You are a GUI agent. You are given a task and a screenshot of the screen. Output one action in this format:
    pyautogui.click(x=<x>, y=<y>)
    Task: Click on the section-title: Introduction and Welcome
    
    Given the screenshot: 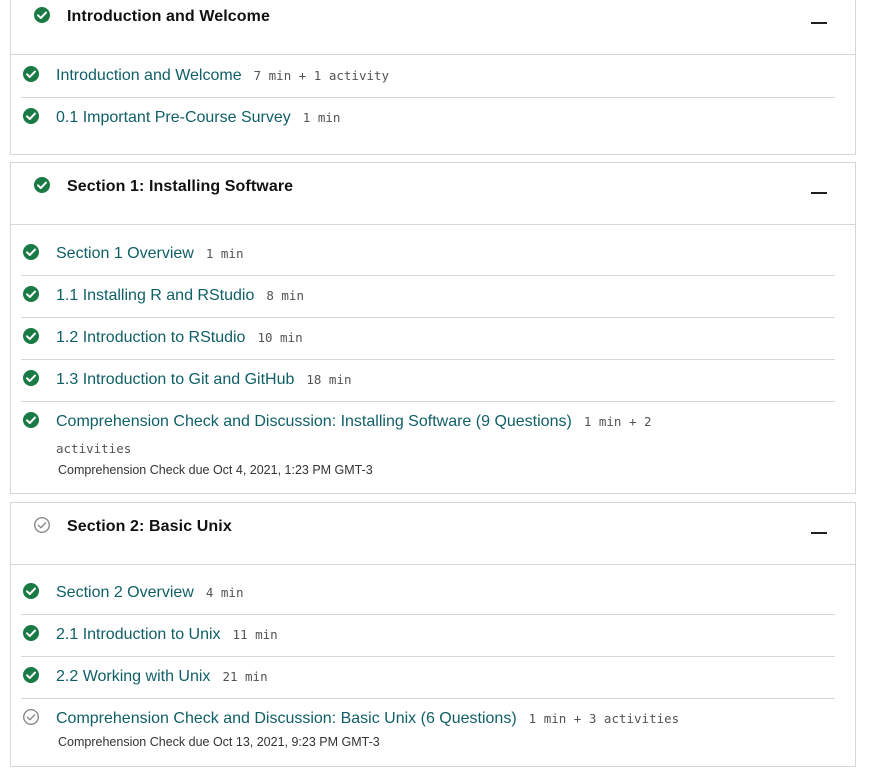 What is the action you would take?
    pyautogui.click(x=169, y=16)
    